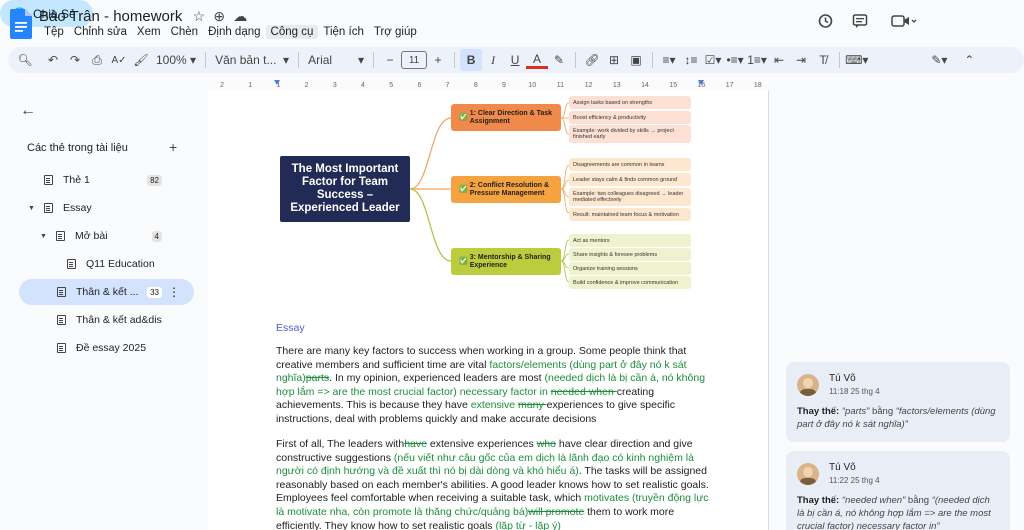 Image resolution: width=1024 pixels, height=530 pixels. What do you see at coordinates (317, 378) in the screenshot?
I see `suggestion-delete: parts` at bounding box center [317, 378].